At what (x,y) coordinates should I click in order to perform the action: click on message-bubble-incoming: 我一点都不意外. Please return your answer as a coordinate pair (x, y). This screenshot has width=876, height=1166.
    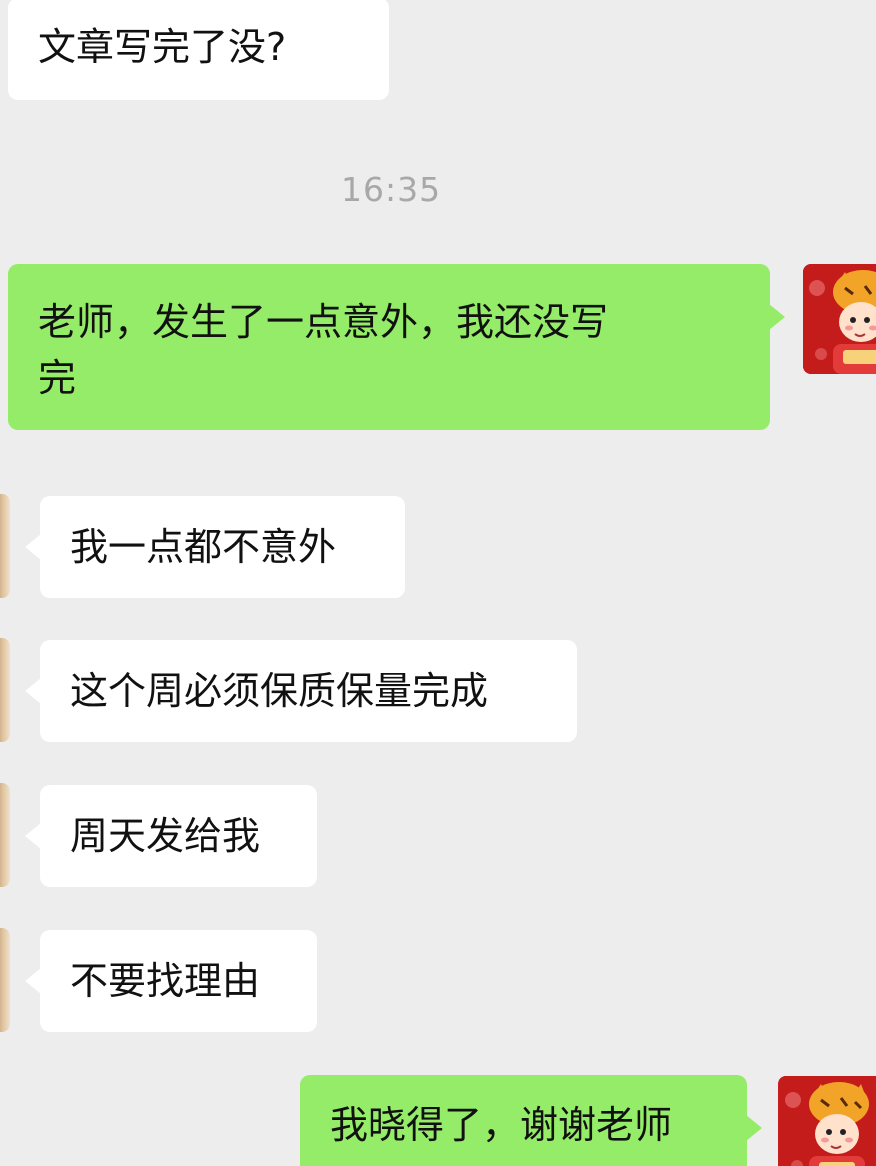
    Looking at the image, I should click on (215, 547).